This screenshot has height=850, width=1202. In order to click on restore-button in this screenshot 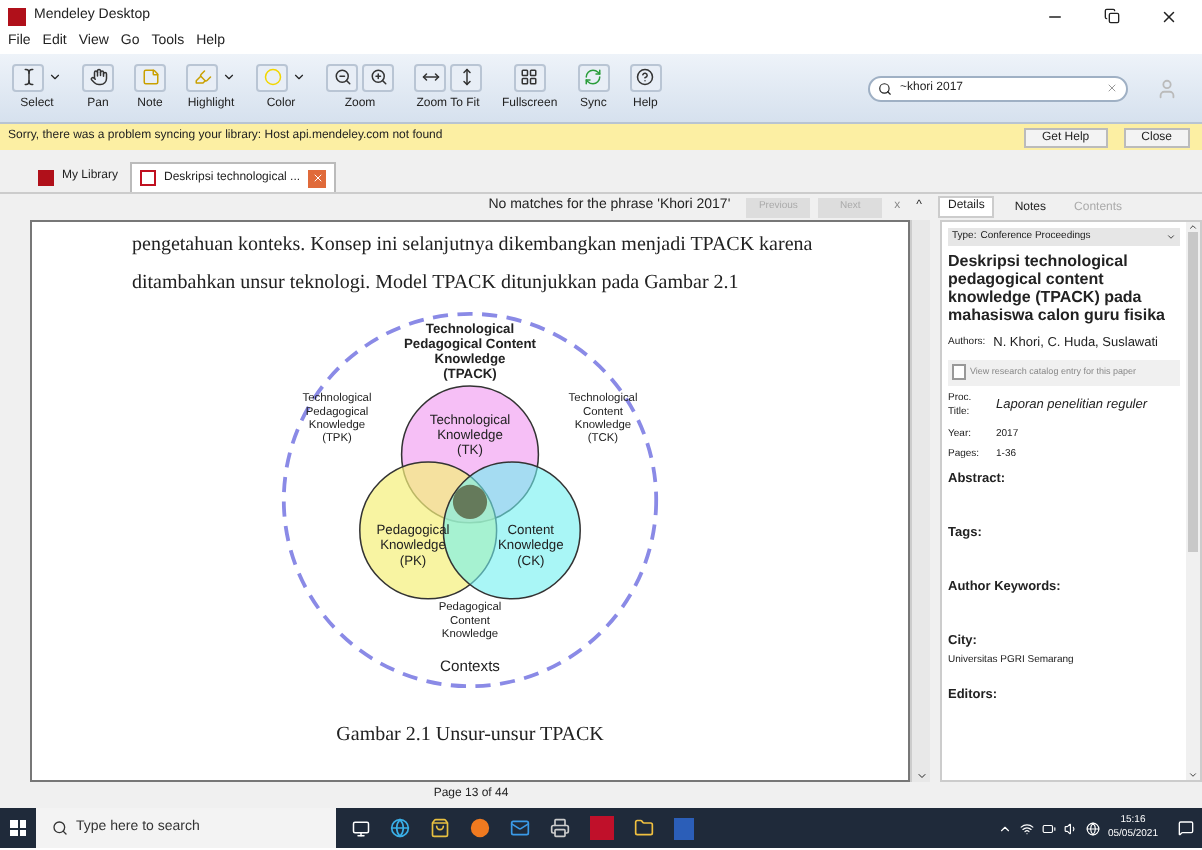, I will do `click(1112, 16)`.